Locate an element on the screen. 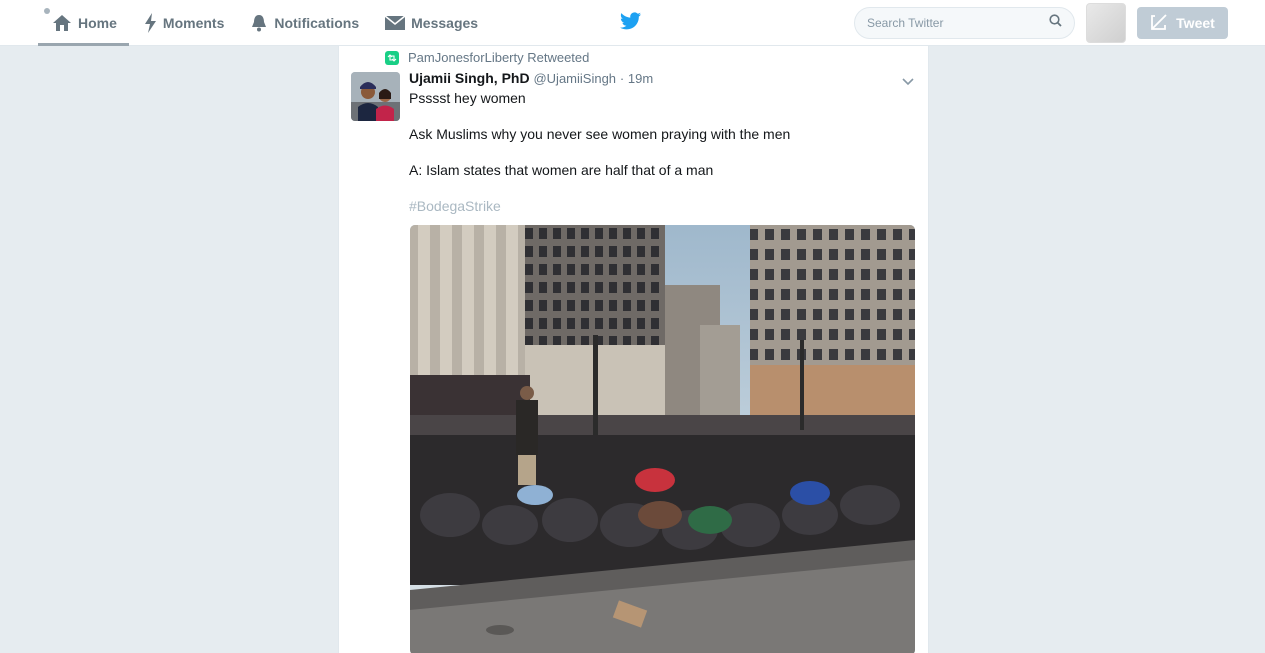 The height and width of the screenshot is (653, 1265). retweet-context: PamJonesforLiberty Retweeted is located at coordinates (487, 57).